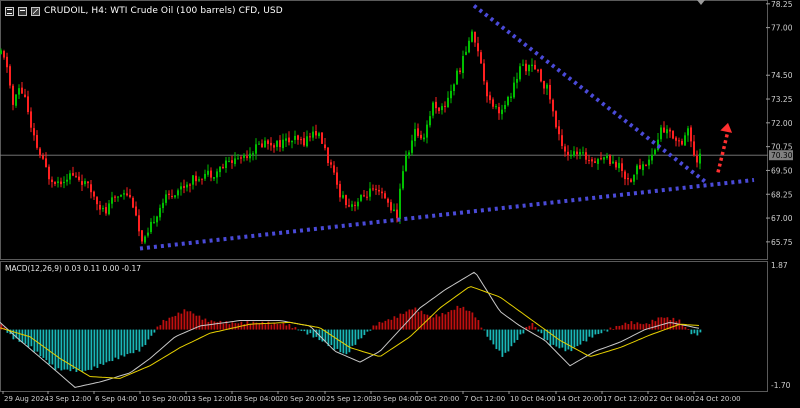  Describe the element at coordinates (723, 151) in the screenshot. I see `bullish-projection-arrow` at that location.